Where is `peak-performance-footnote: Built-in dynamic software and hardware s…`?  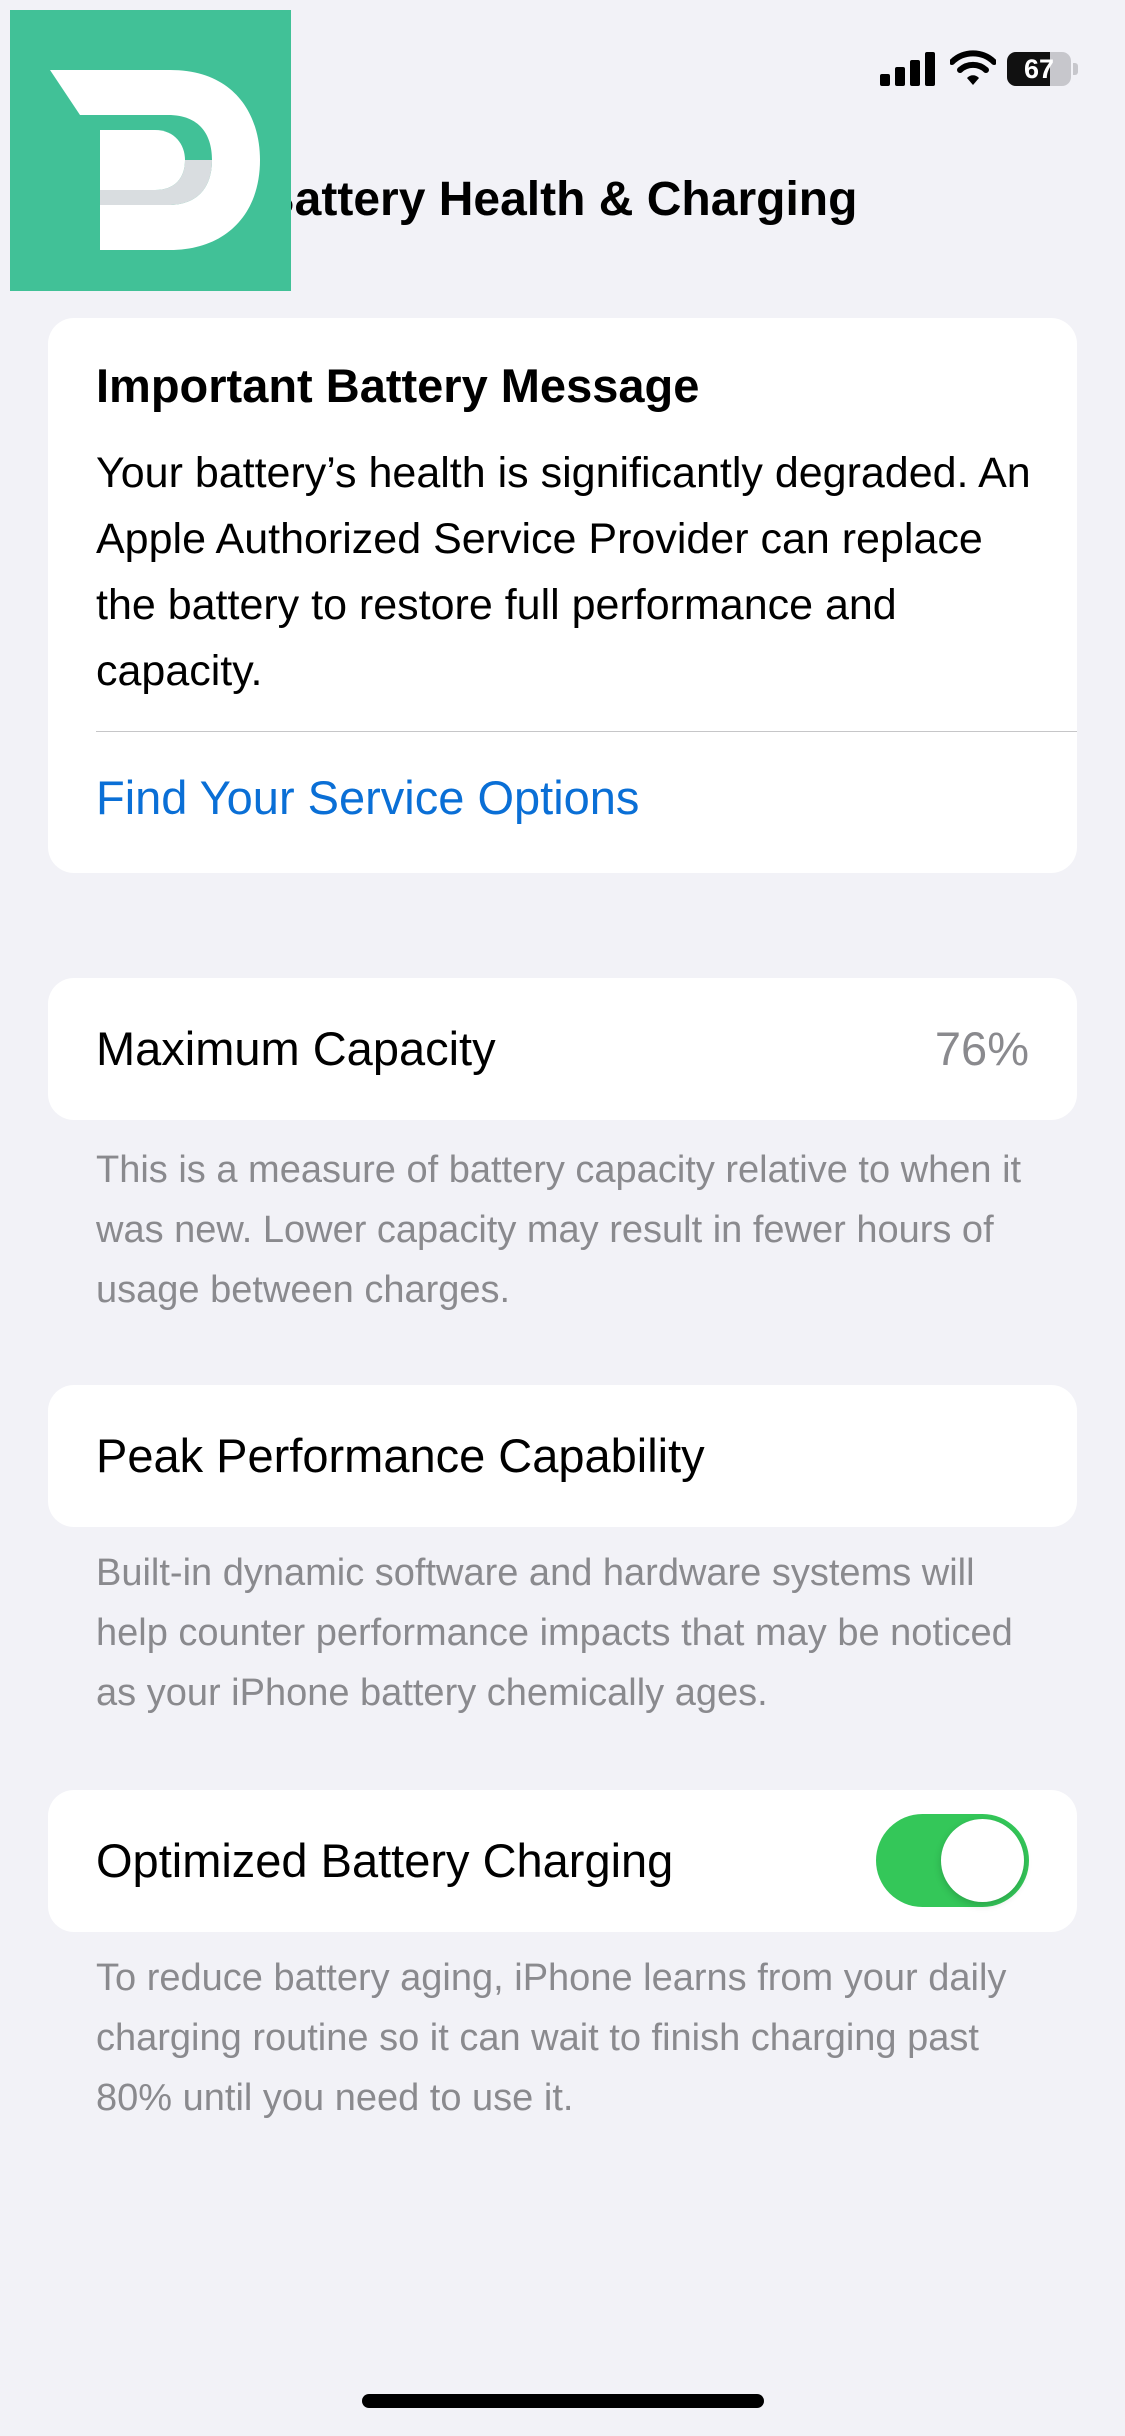
peak-performance-footnote: Built-in dynamic software and hardware s… is located at coordinates (554, 1633).